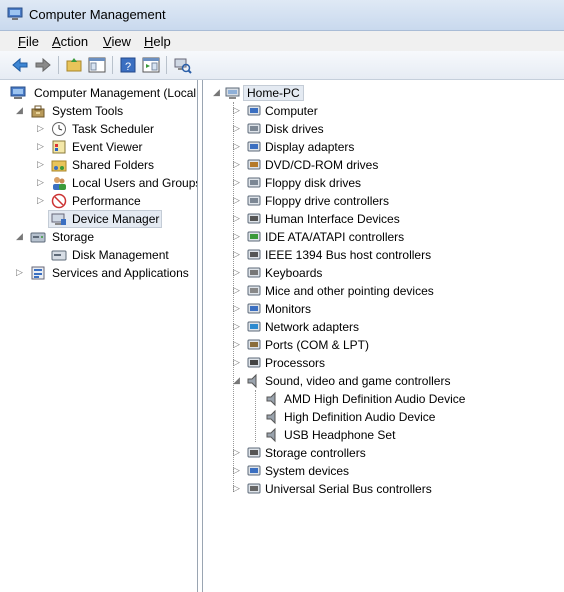  Describe the element at coordinates (101, 165) in the screenshot. I see `tree-item-shared-folders: ▷ Shared Folders` at that location.